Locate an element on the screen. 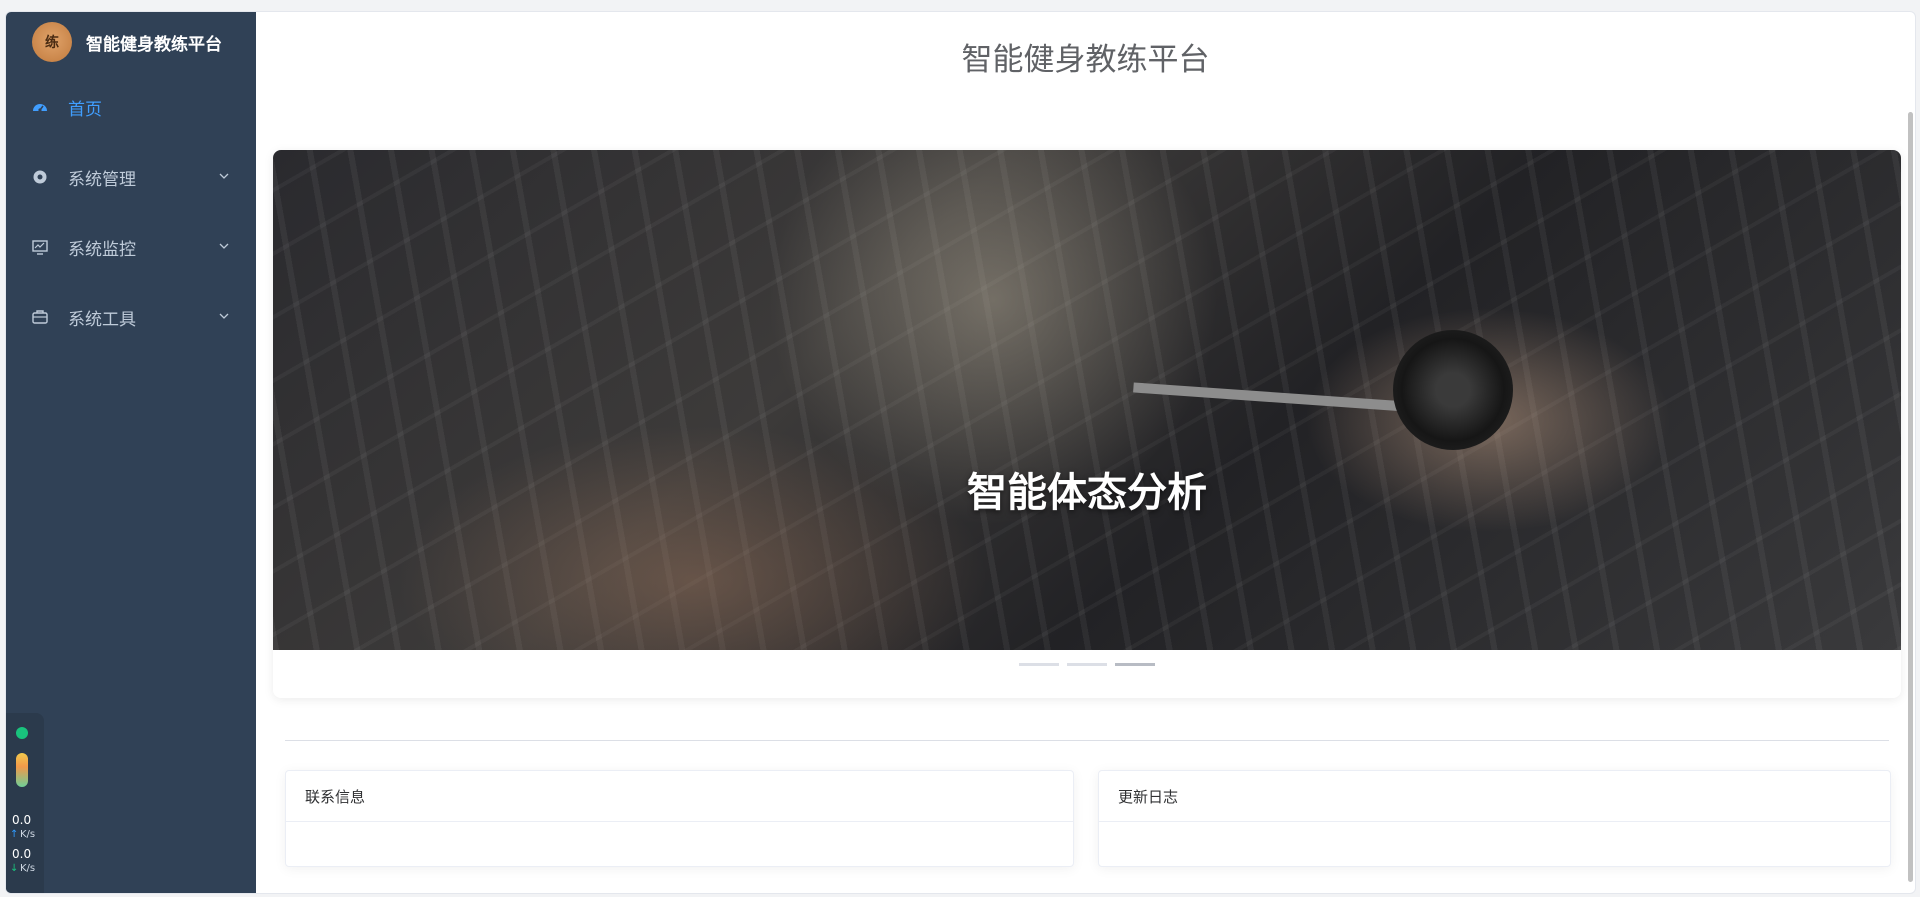 The width and height of the screenshot is (1920, 897). sidebar-item-system-tools: 系统工具 is located at coordinates (131, 317).